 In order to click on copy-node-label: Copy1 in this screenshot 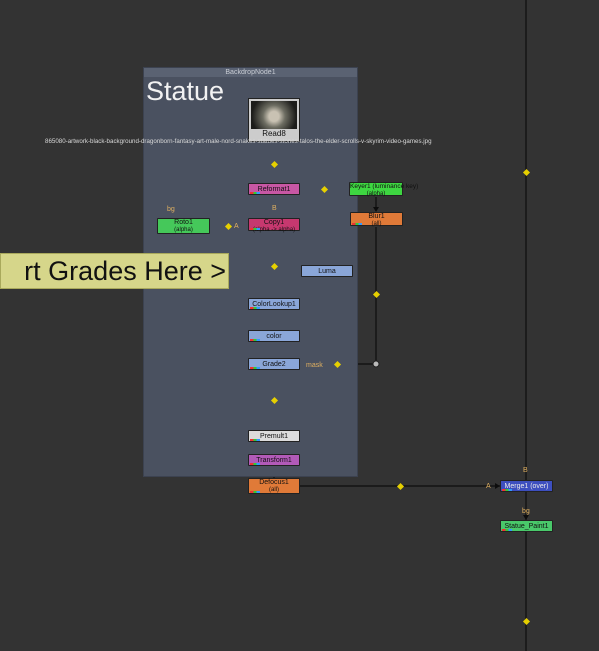, I will do `click(274, 222)`.